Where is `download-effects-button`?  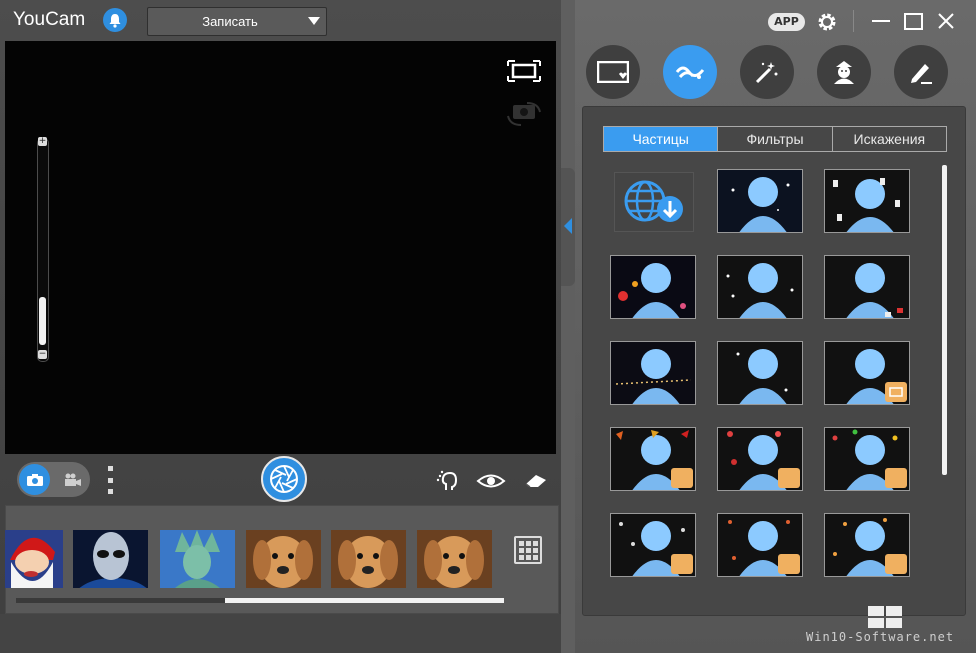
download-effects-button is located at coordinates (654, 202).